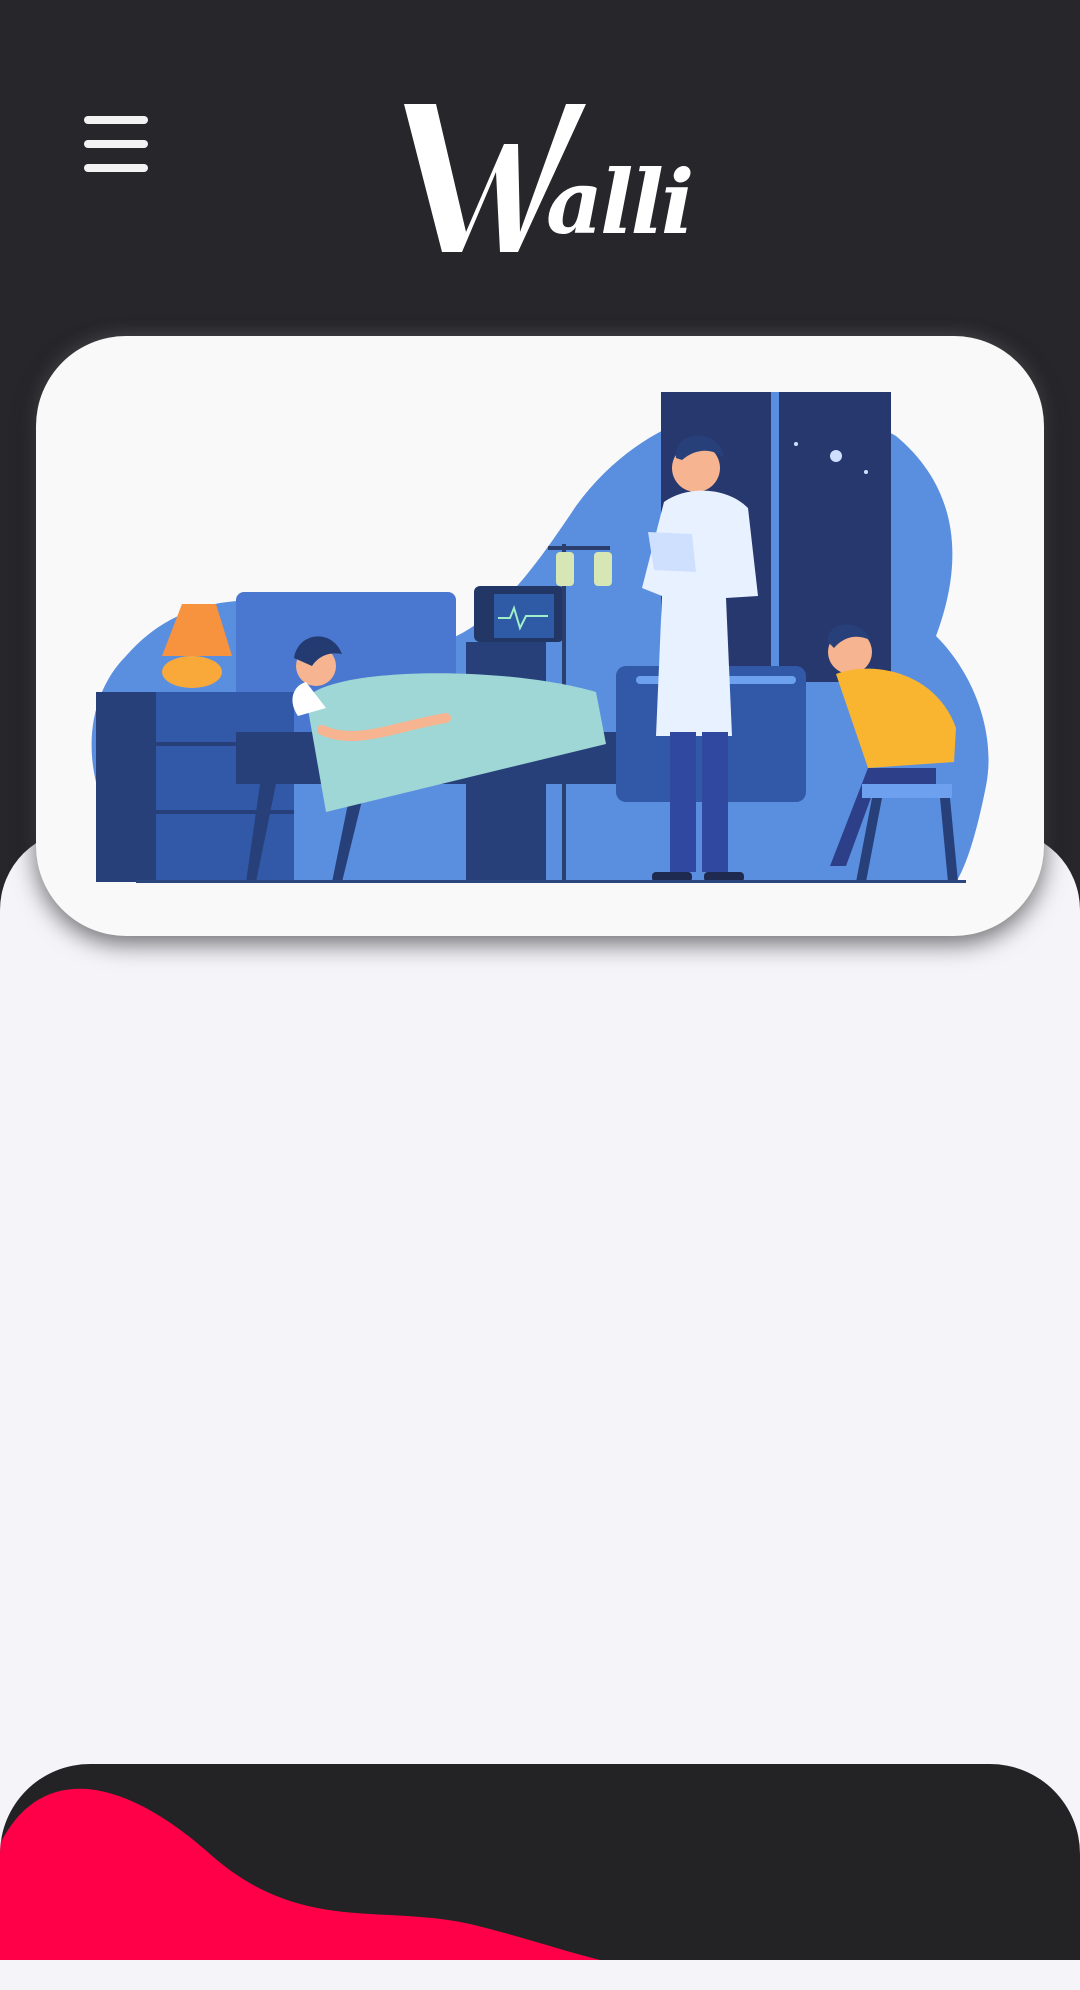  Describe the element at coordinates (116, 120) in the screenshot. I see `hamburger-menu-icon` at that location.